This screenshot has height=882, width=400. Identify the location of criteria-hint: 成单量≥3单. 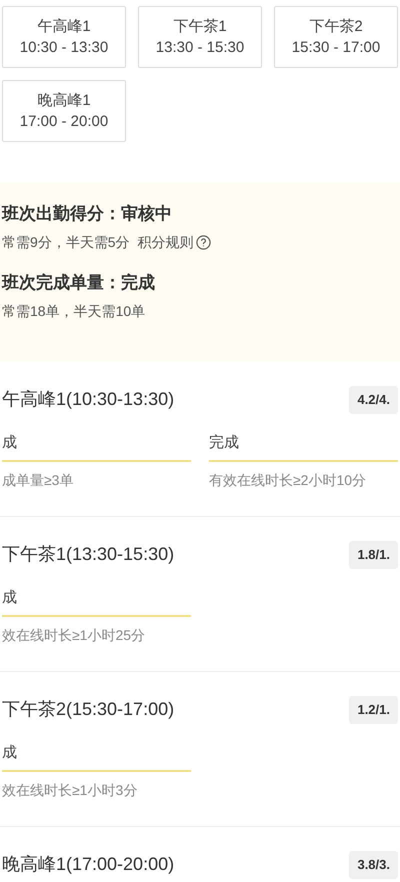
(38, 480).